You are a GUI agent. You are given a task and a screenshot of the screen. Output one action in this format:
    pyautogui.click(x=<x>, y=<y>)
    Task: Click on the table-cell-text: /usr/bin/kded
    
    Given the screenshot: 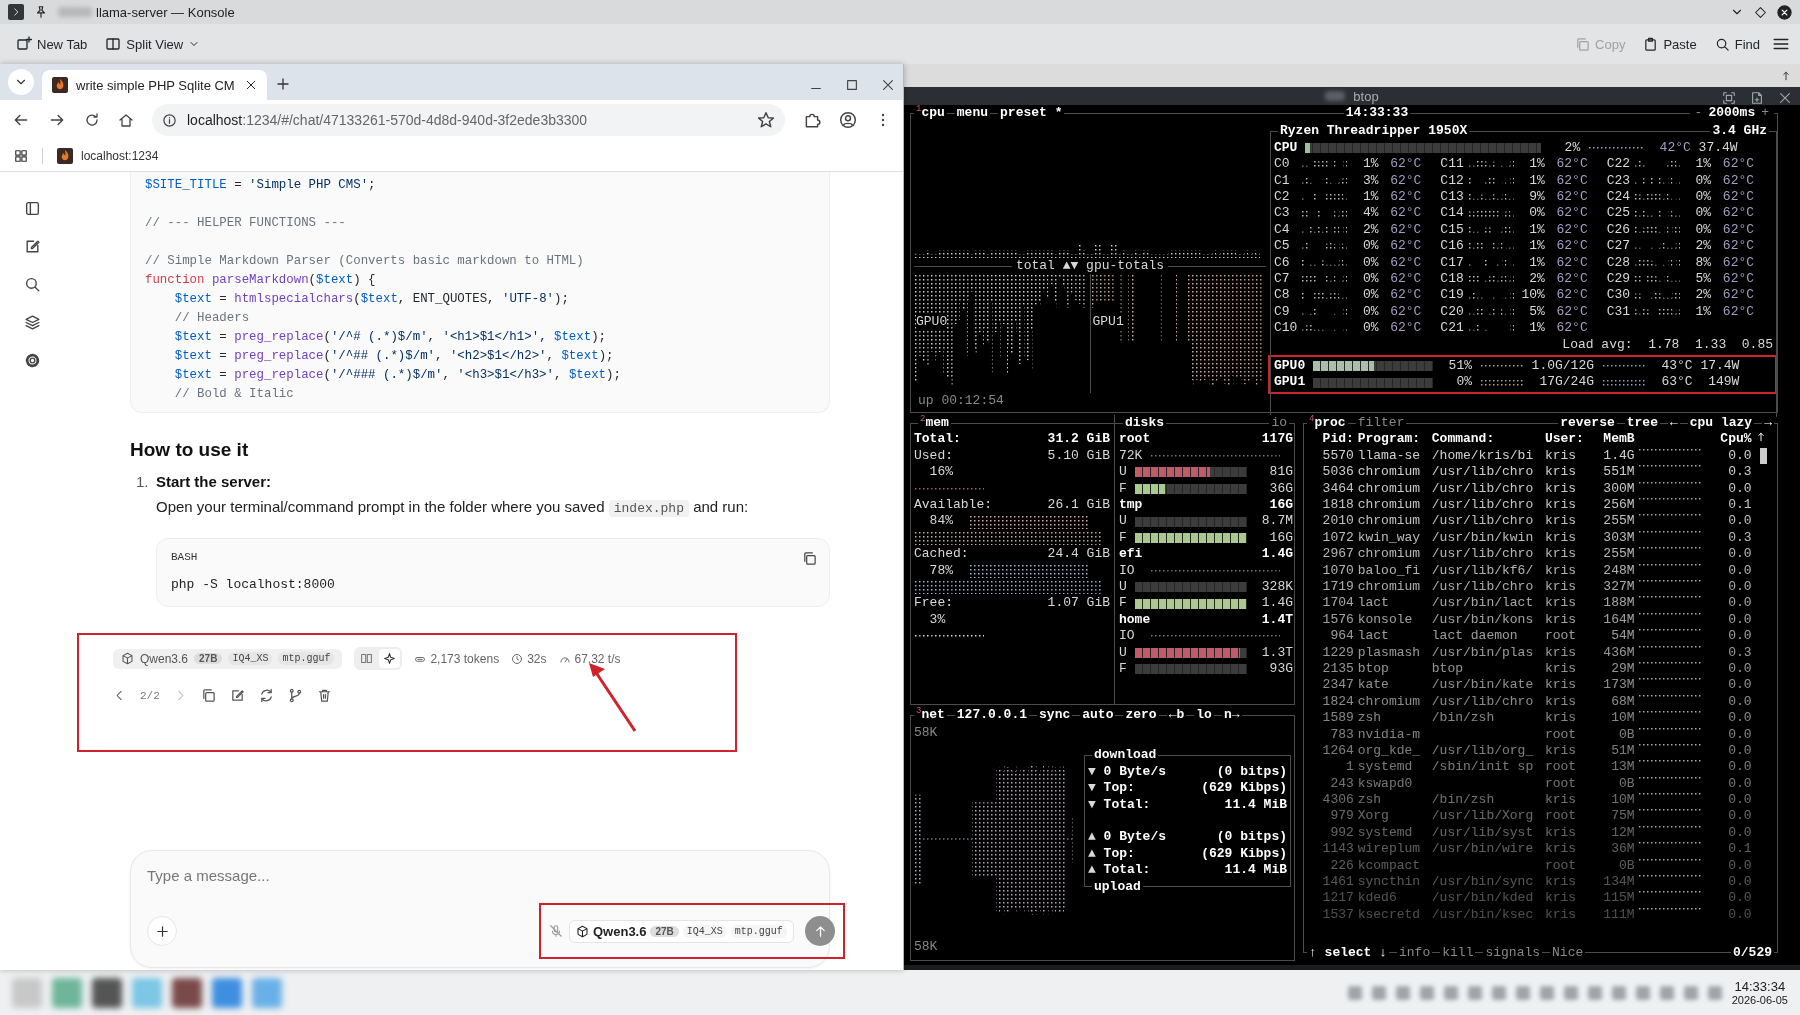 What is the action you would take?
    pyautogui.click(x=1483, y=898)
    